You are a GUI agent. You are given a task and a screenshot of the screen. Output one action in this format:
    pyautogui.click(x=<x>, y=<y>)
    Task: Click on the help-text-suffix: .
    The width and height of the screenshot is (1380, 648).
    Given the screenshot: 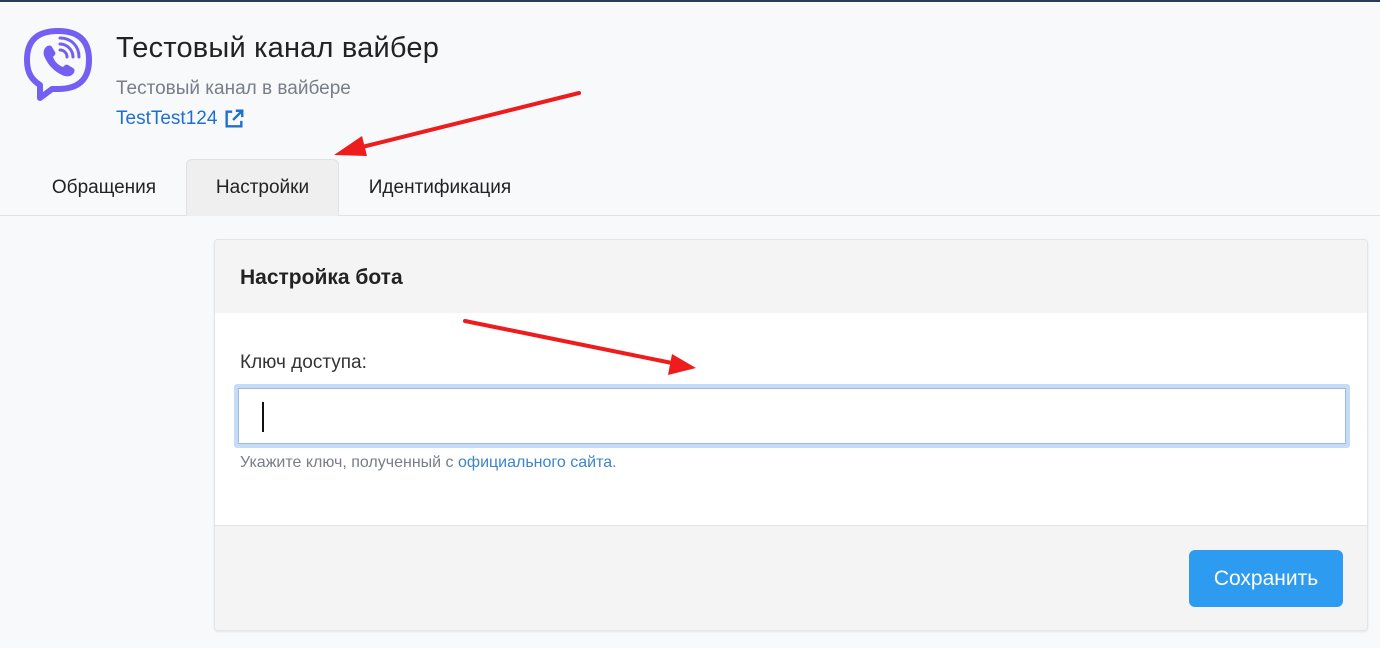 What is the action you would take?
    pyautogui.click(x=614, y=462)
    